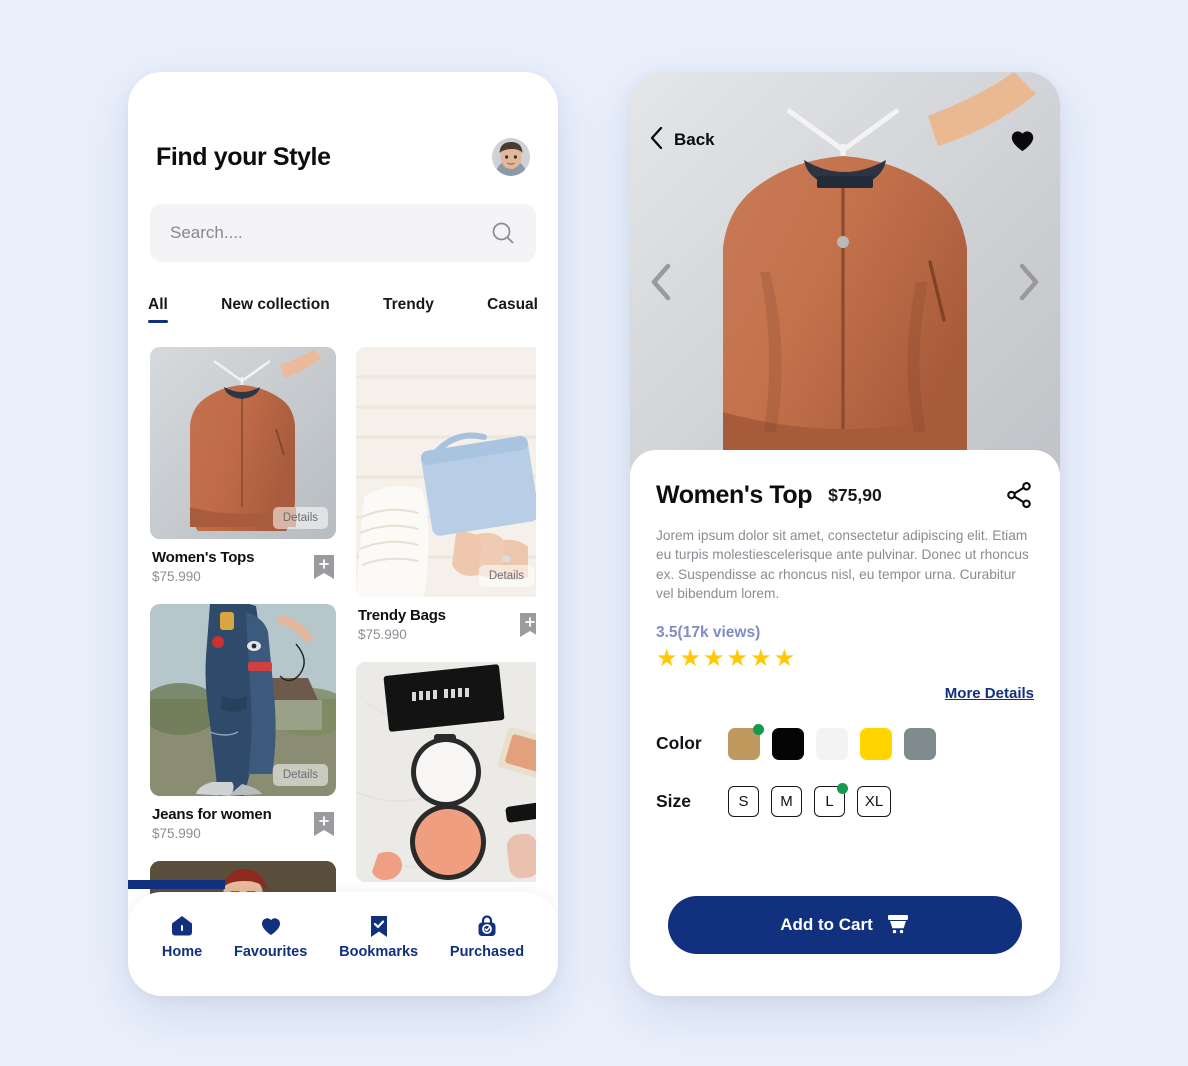 The height and width of the screenshot is (1066, 1188). Describe the element at coordinates (876, 743) in the screenshot. I see `color-swatch-yellow` at that location.